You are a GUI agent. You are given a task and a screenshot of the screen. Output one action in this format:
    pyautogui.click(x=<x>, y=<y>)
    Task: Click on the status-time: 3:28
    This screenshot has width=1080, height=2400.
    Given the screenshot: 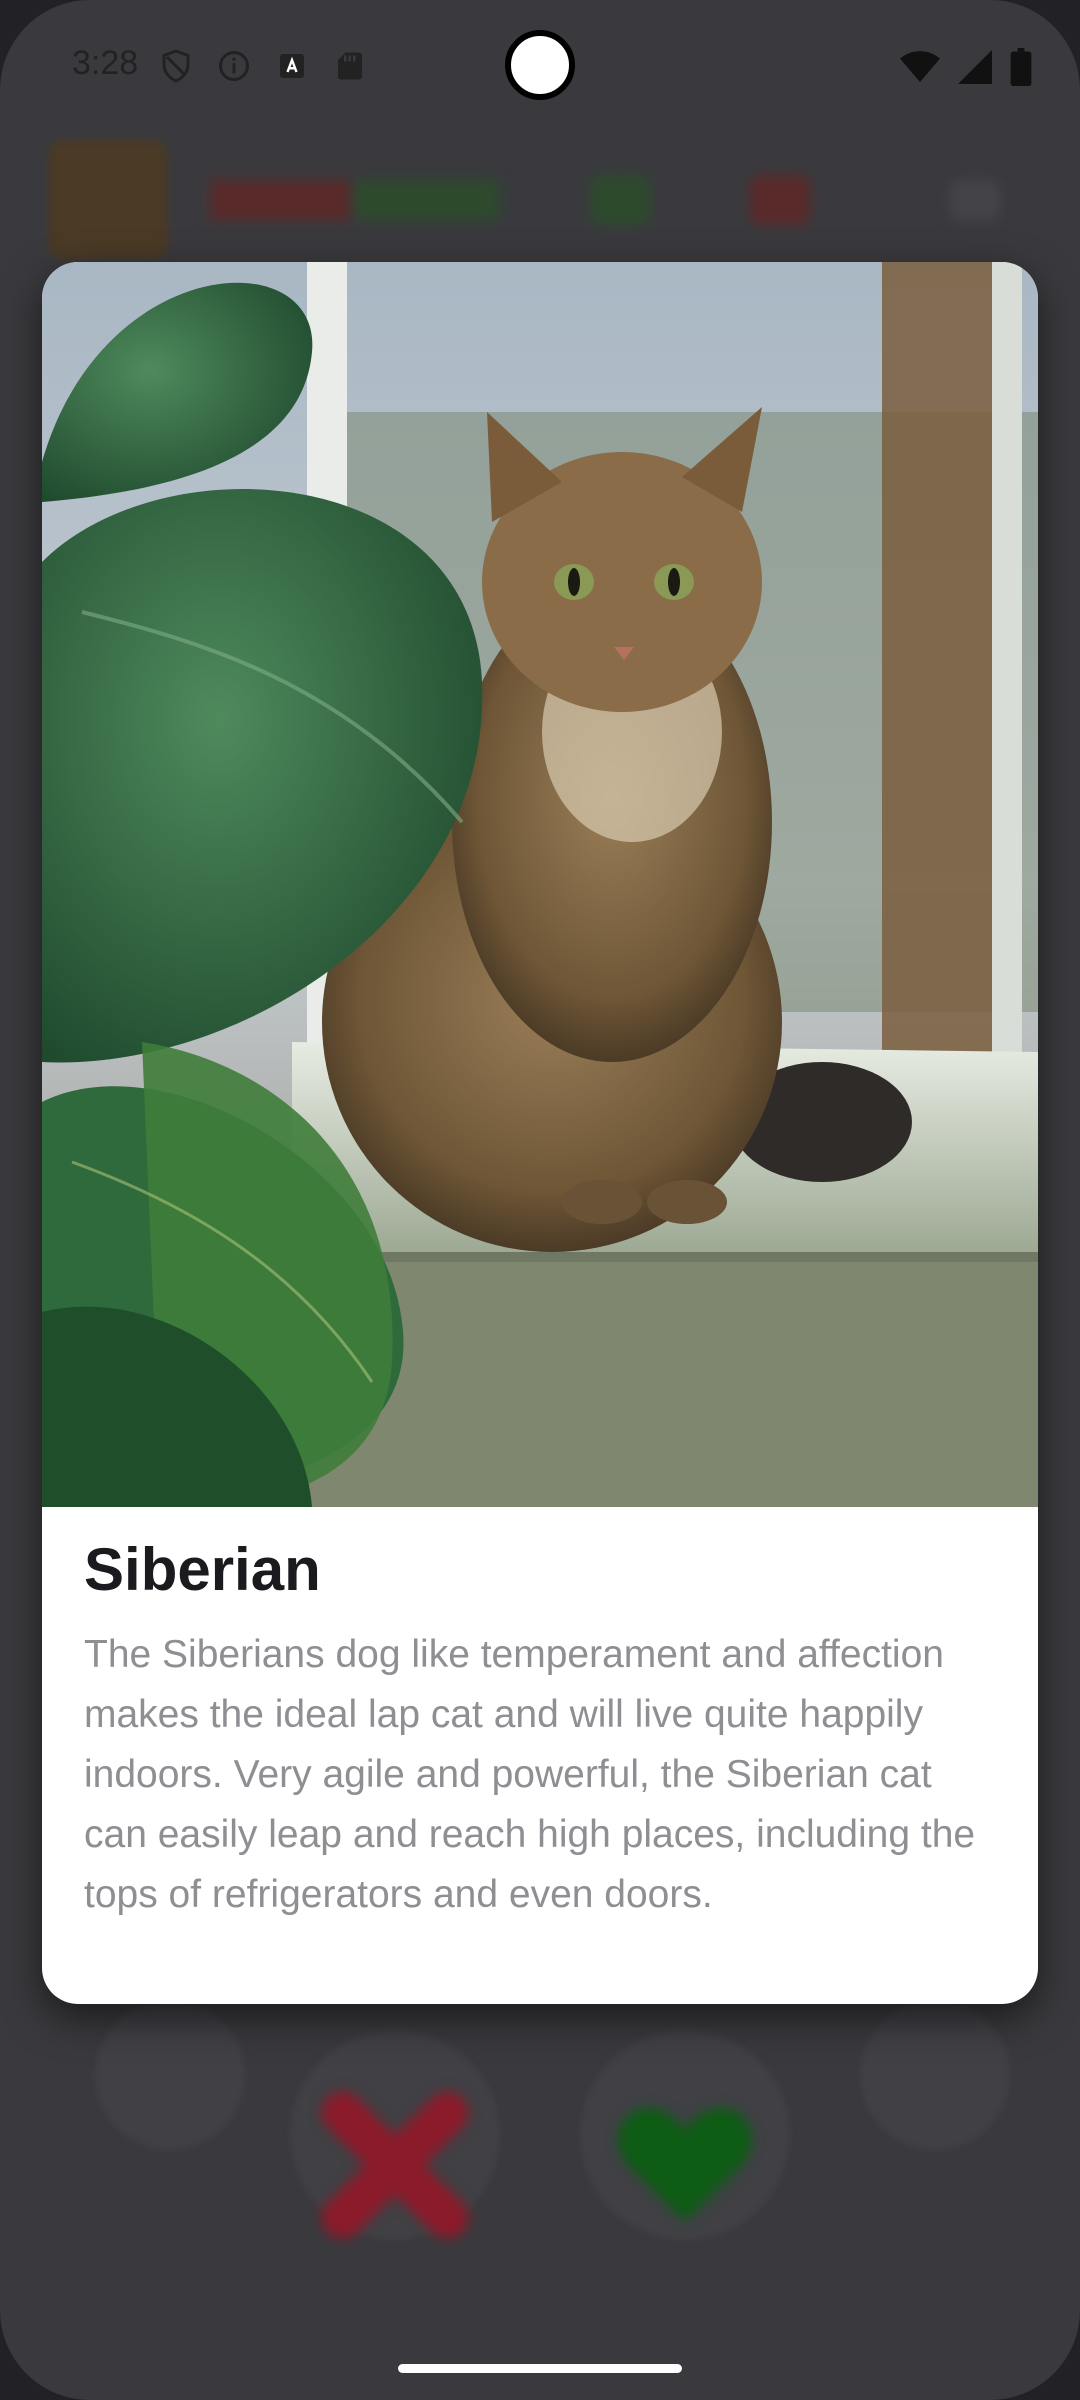 What is the action you would take?
    pyautogui.click(x=105, y=63)
    